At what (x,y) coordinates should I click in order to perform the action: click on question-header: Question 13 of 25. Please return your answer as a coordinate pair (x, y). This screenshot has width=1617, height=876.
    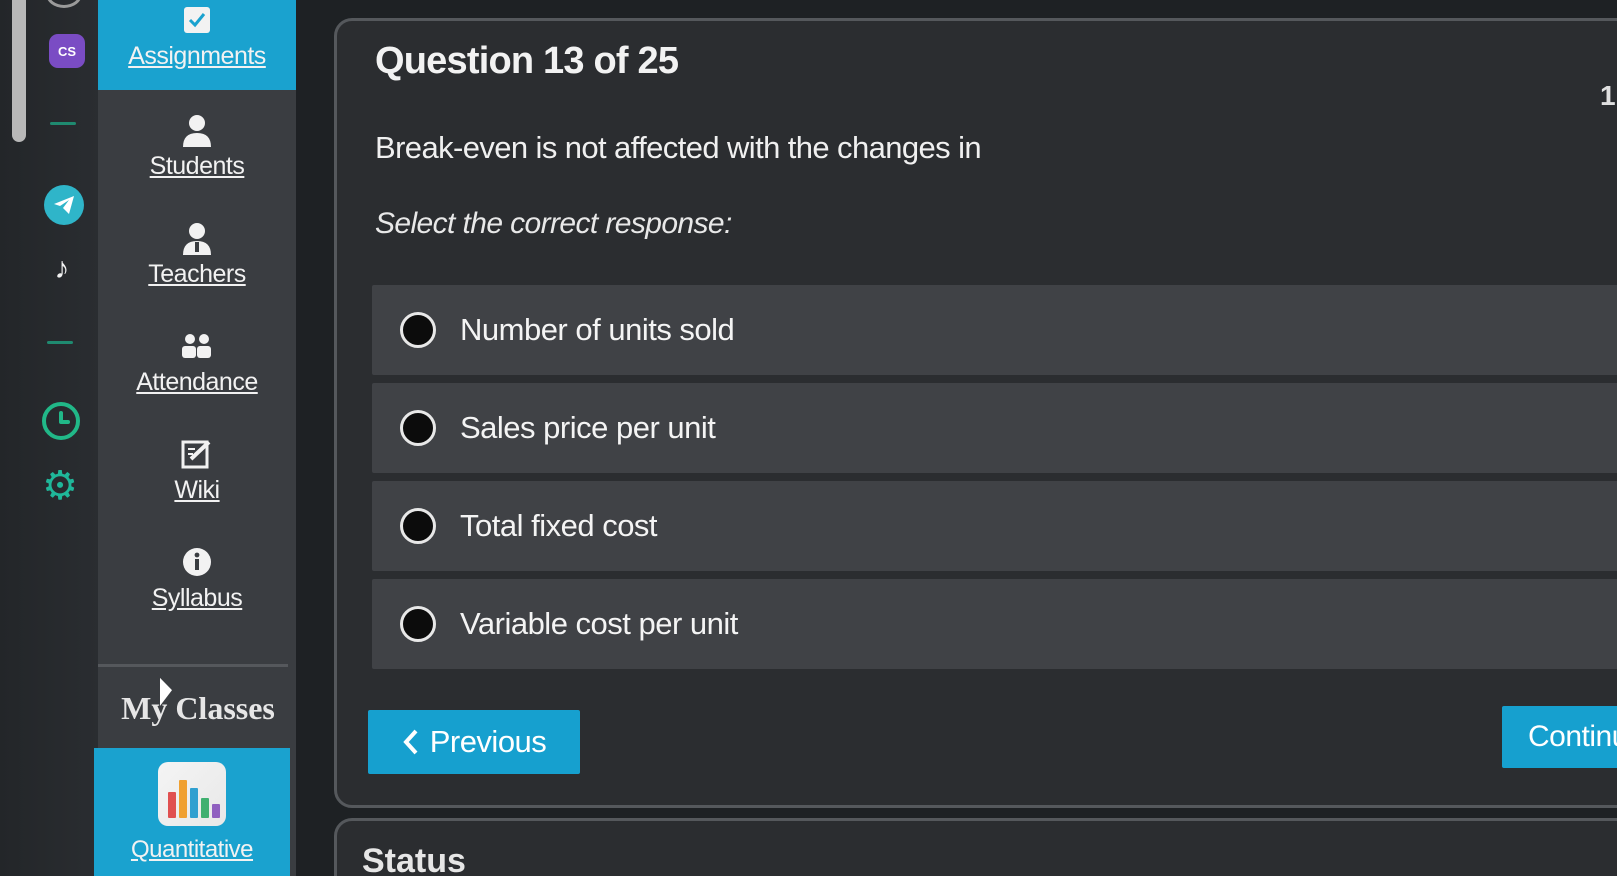
    Looking at the image, I should click on (527, 61).